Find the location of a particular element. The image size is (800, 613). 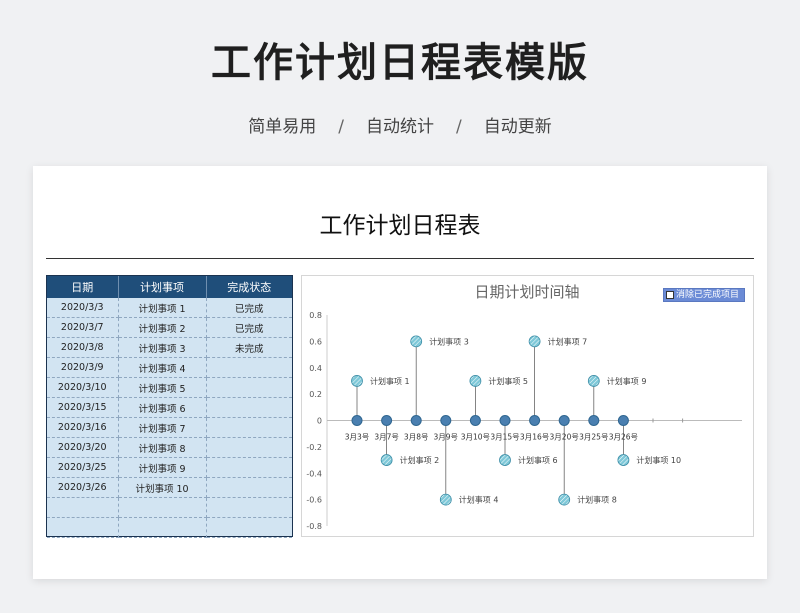

event-label: 计划事项 1 is located at coordinates (390, 381).